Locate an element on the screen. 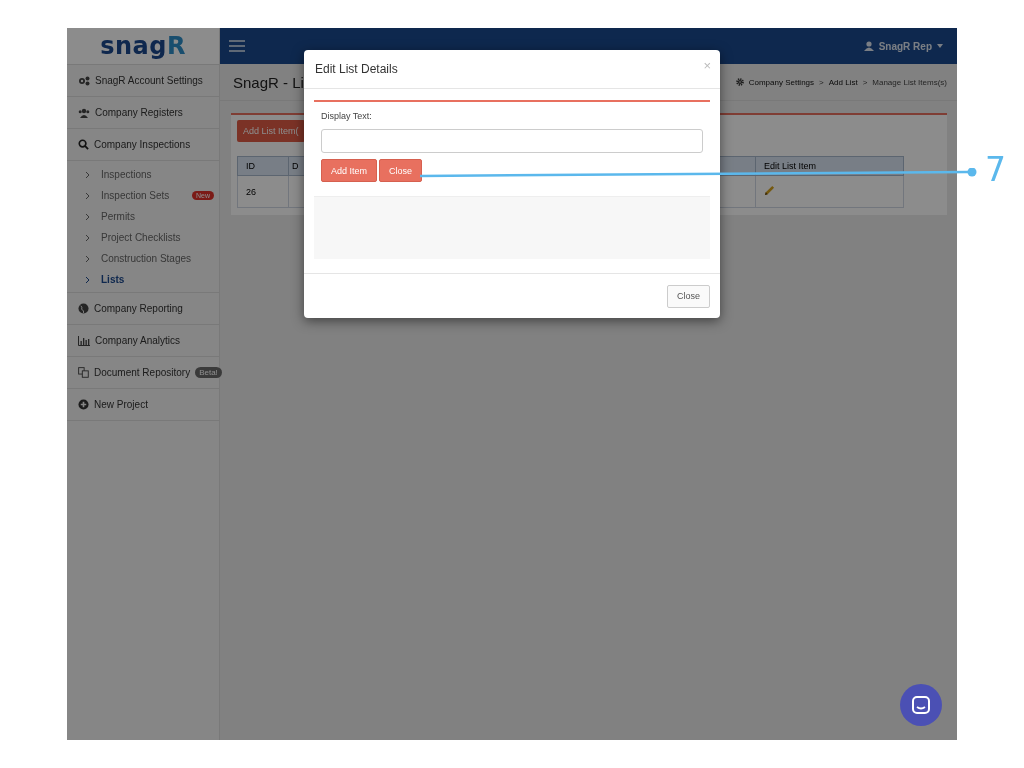 Image resolution: width=1024 pixels, height=768 pixels. users-icon is located at coordinates (84, 112).